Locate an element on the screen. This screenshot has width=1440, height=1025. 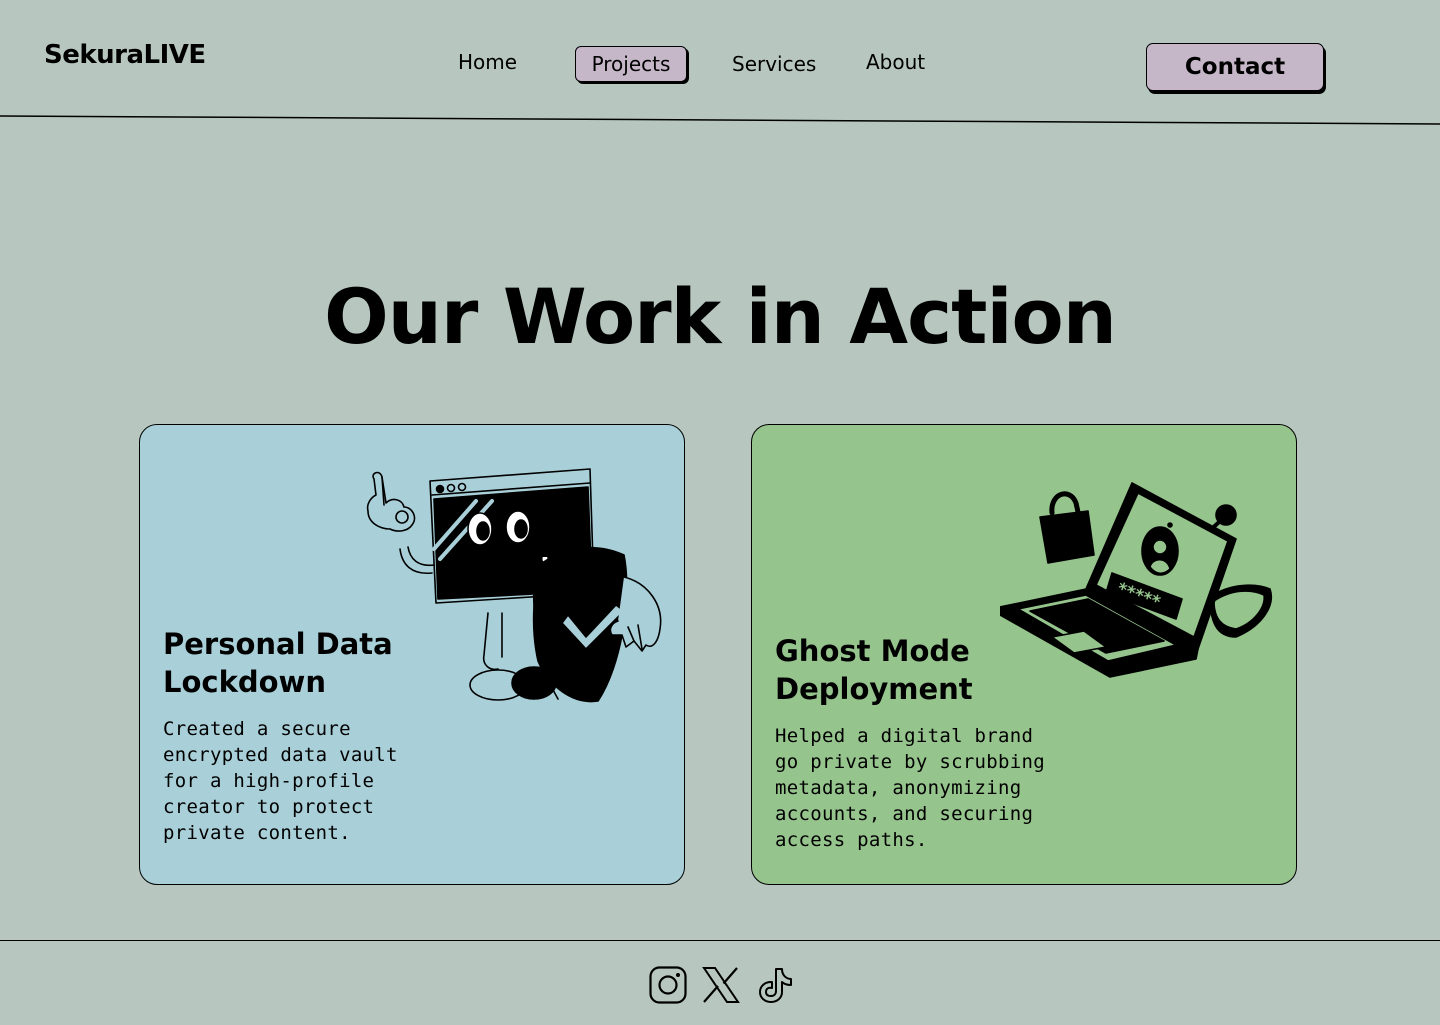
nav-home: Home is located at coordinates (487, 62).